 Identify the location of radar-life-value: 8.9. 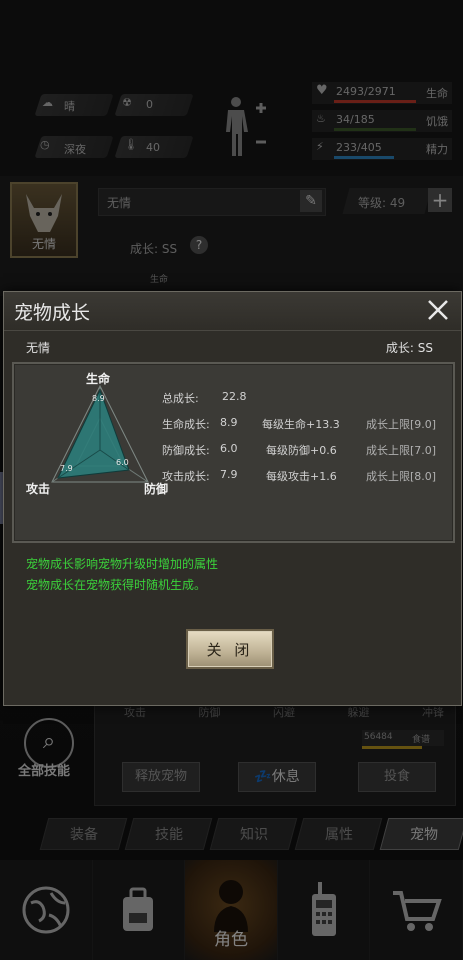
(98, 398).